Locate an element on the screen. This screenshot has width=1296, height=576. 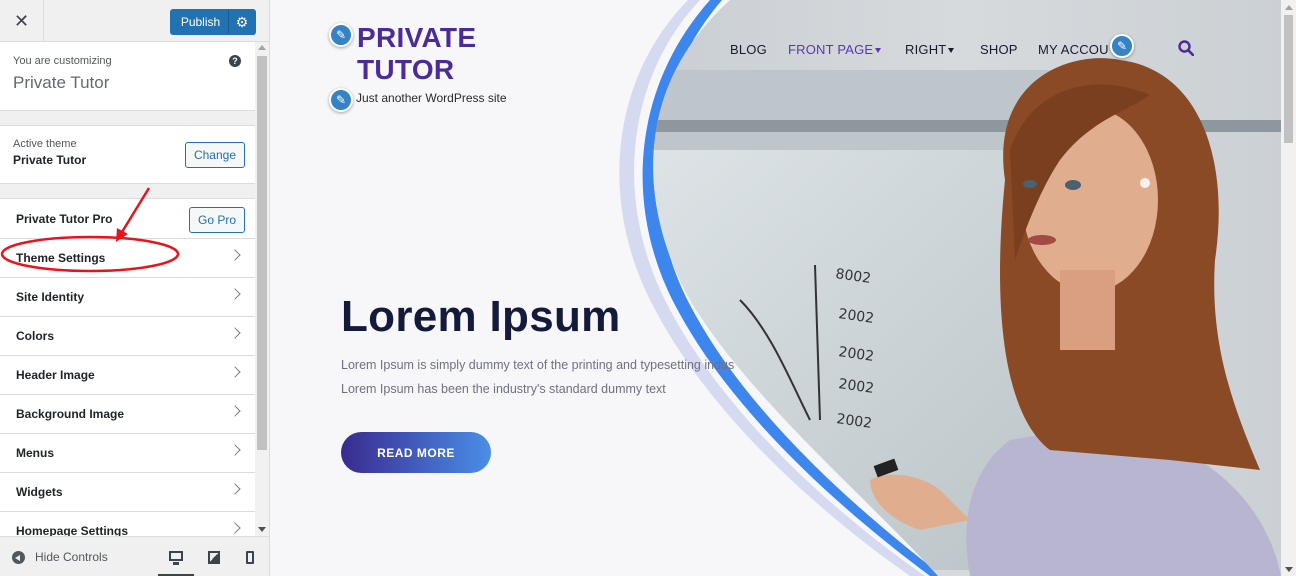
section-label: Site Identity is located at coordinates (50, 297).